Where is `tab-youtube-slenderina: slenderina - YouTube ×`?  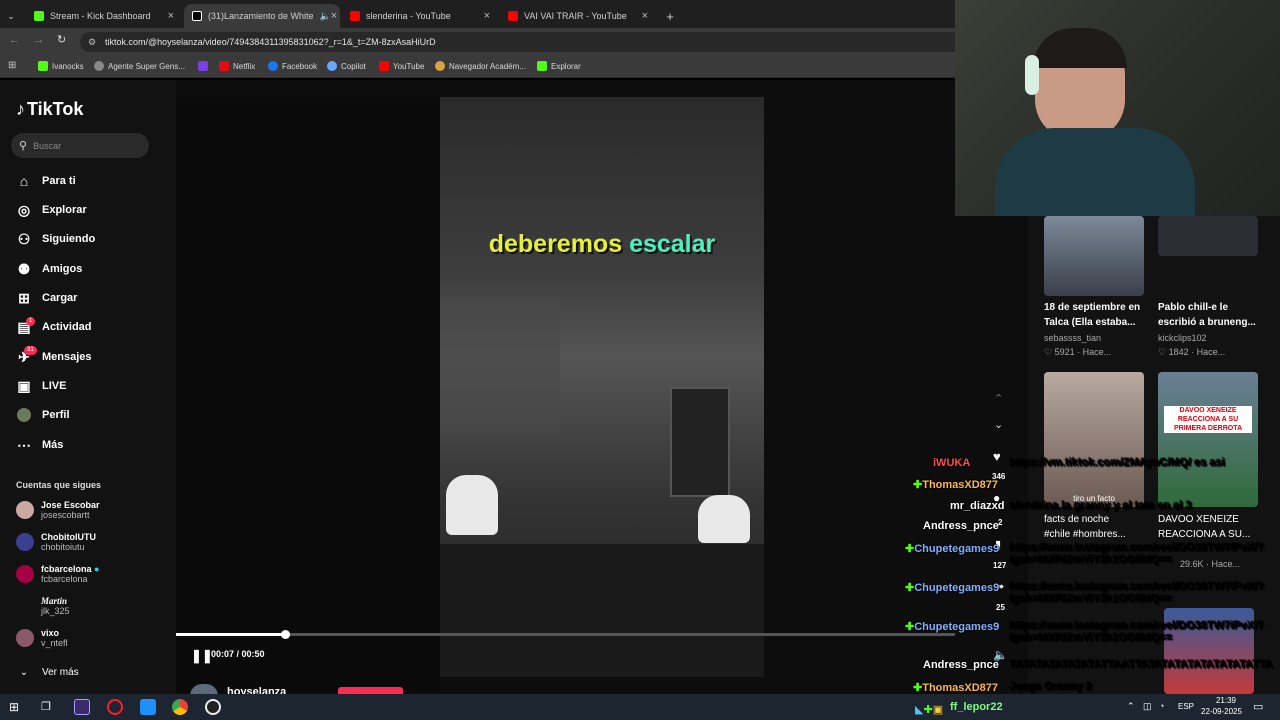
tab-youtube-slenderina: slenderina - YouTube × is located at coordinates (420, 16).